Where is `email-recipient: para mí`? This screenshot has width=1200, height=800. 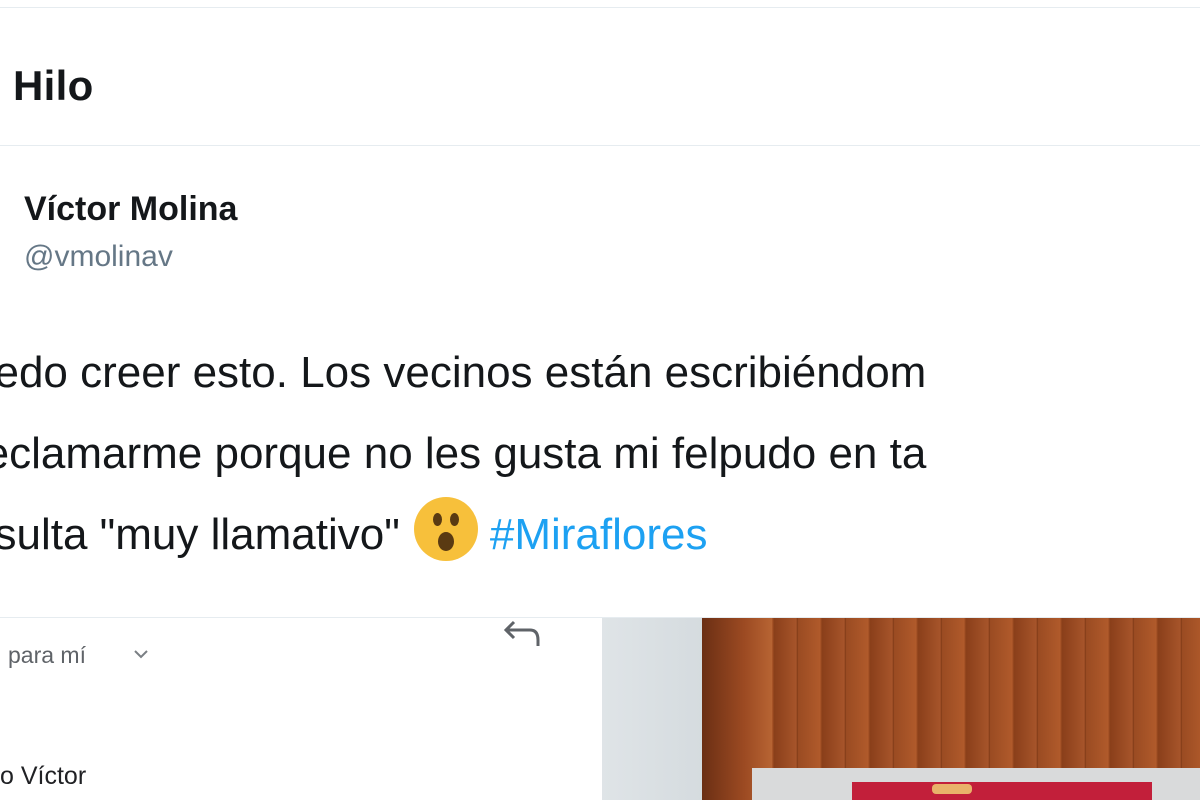
email-recipient: para mí is located at coordinates (47, 655).